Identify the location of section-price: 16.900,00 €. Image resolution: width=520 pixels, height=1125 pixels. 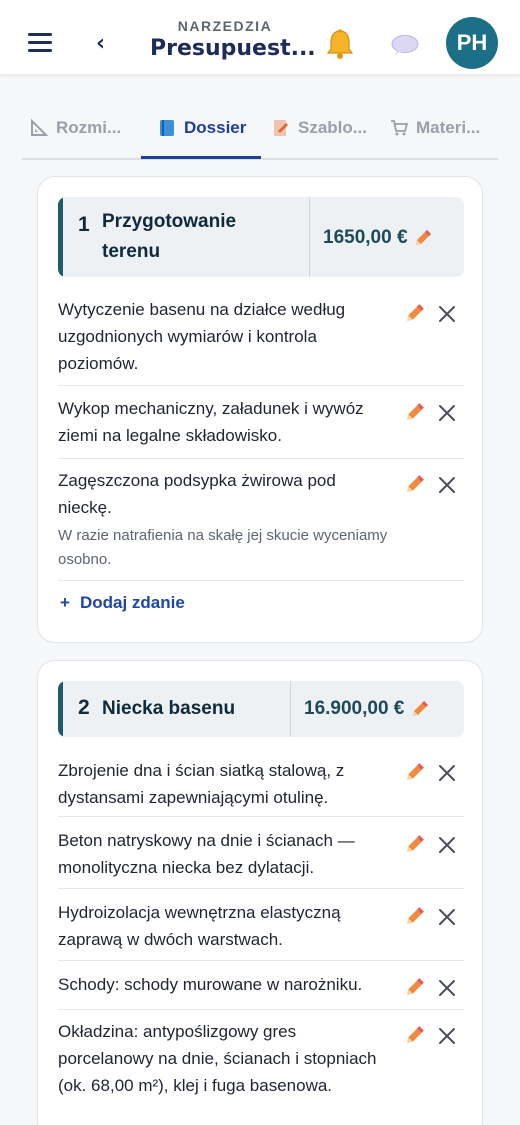
(367, 709).